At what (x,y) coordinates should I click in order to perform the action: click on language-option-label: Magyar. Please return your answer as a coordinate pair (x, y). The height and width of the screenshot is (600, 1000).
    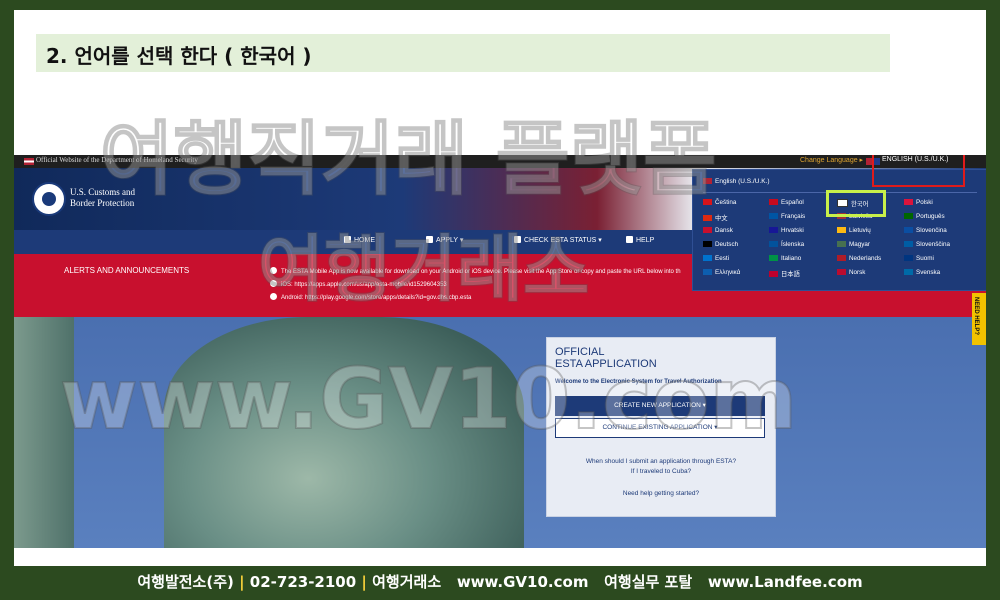
    Looking at the image, I should click on (859, 244).